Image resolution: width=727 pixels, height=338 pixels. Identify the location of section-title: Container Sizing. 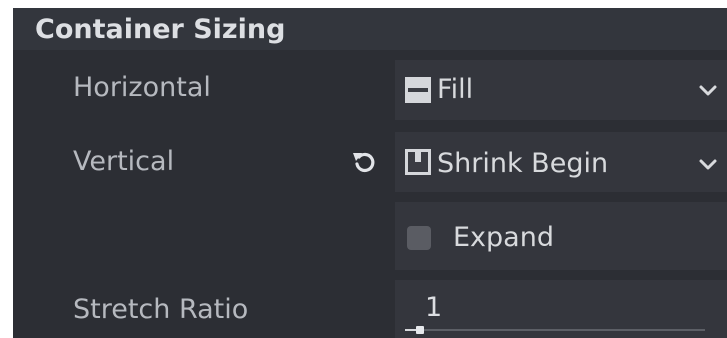
(160, 29).